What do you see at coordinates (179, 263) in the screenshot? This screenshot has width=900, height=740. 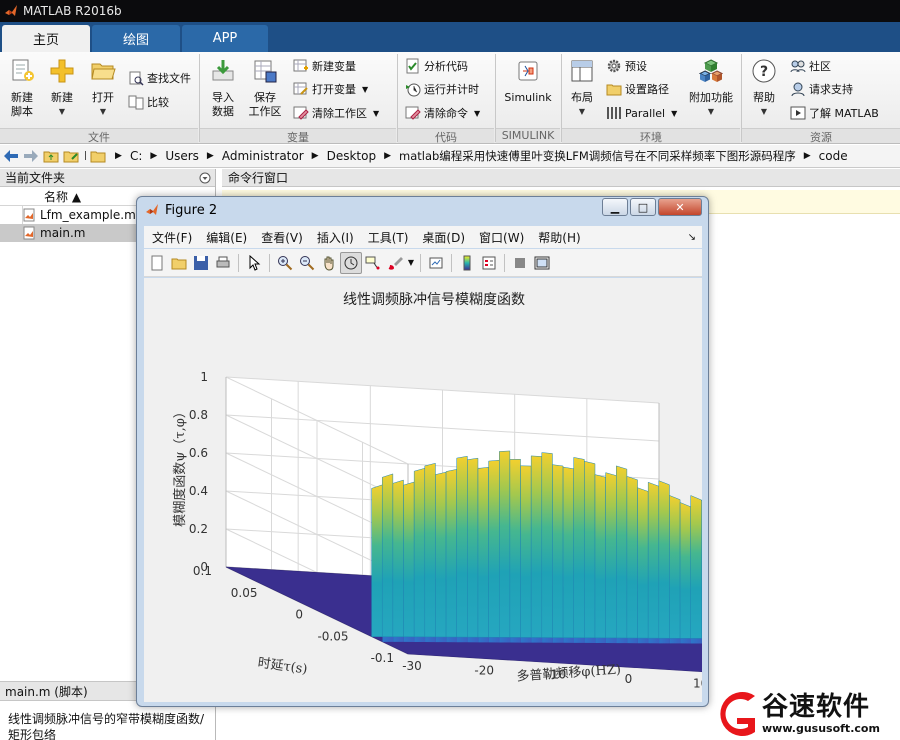 I see `open-file-icon` at bounding box center [179, 263].